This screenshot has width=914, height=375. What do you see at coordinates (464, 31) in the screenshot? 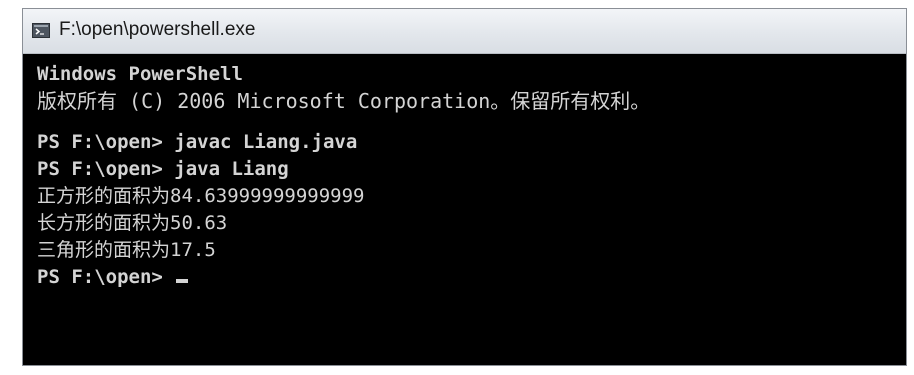
I see `title-bar: F:\open\powershell.exe` at bounding box center [464, 31].